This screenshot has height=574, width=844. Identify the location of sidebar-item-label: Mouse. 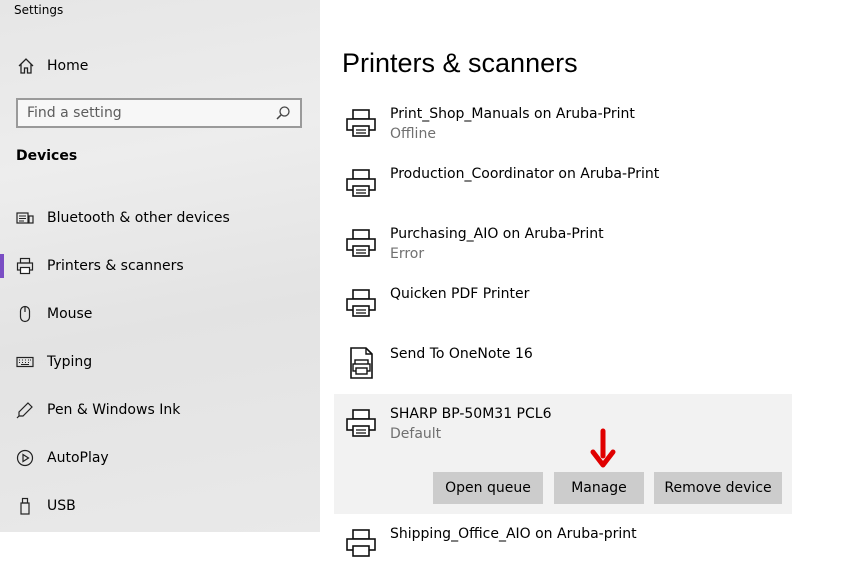
(70, 314).